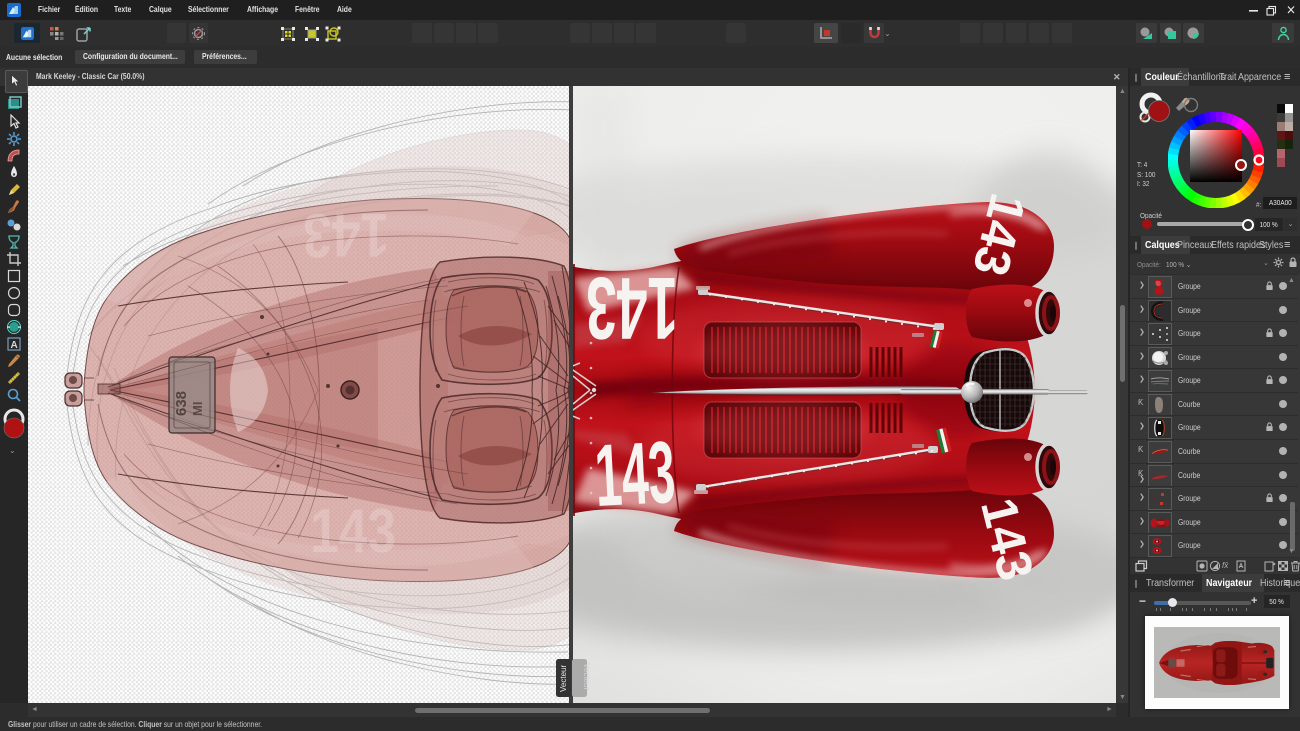 This screenshot has width=1300, height=731. What do you see at coordinates (181, 403) in the screenshot?
I see `svg-text: 638` at bounding box center [181, 403].